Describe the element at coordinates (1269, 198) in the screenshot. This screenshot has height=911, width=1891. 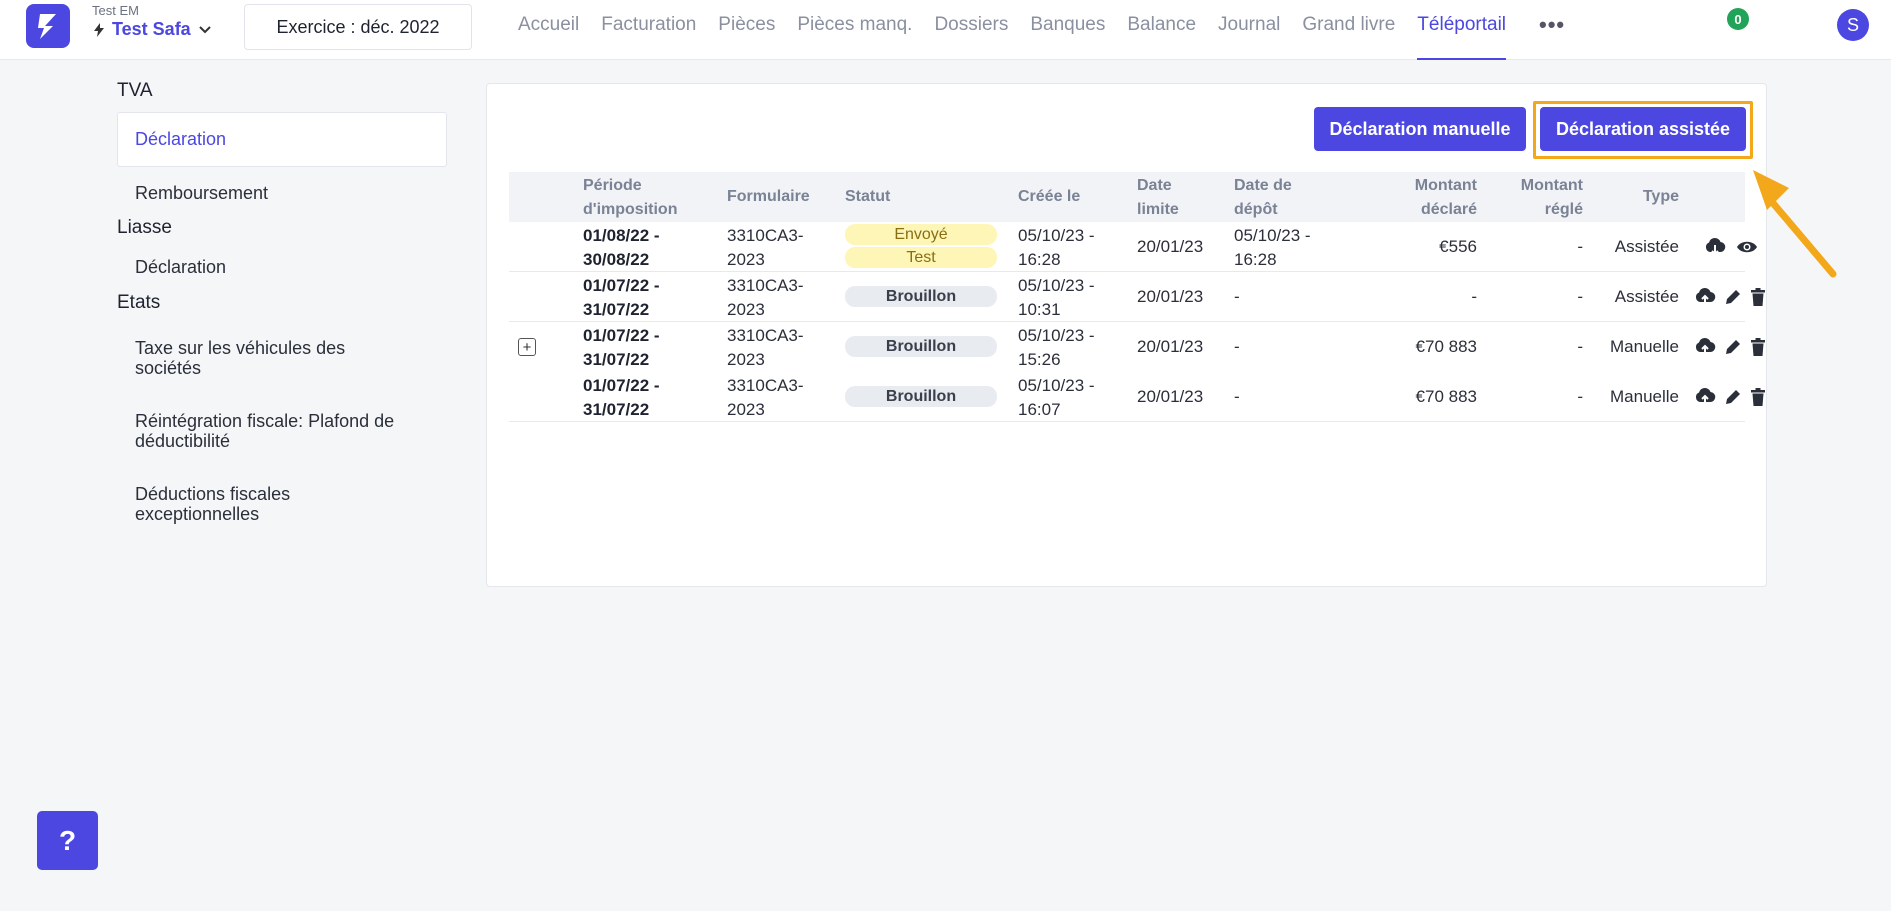
I see `col-header-date-depot: Date de dépôt` at that location.